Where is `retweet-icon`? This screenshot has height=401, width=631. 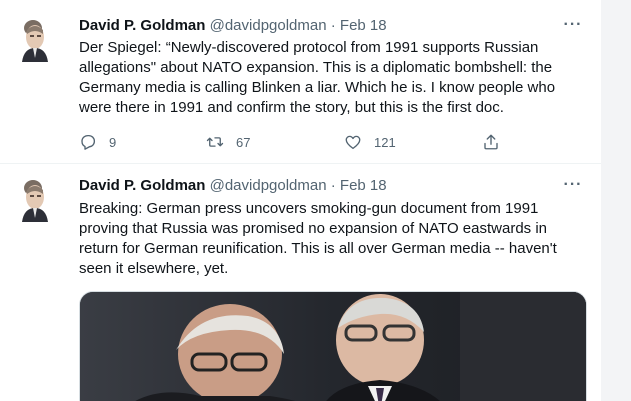
retweet-icon is located at coordinates (215, 142).